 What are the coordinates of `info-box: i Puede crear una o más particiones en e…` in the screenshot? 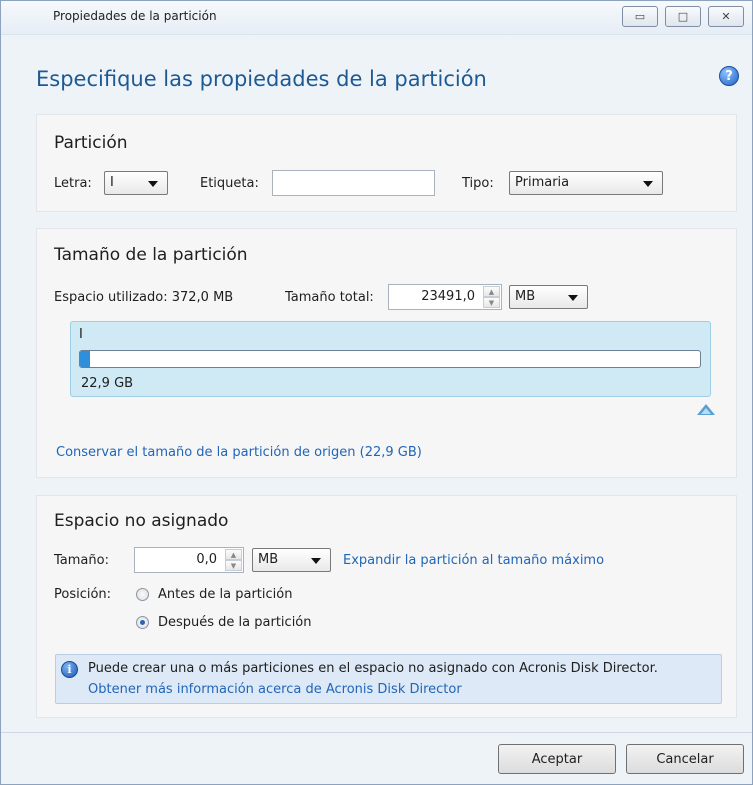 It's located at (388, 679).